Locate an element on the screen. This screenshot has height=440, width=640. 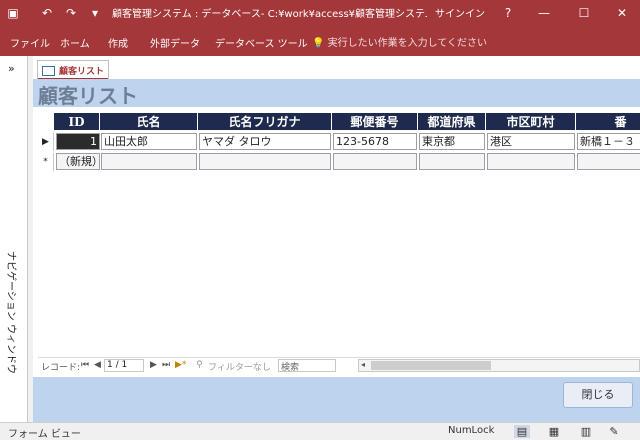
tab-external-data: 外部データ is located at coordinates (175, 42).